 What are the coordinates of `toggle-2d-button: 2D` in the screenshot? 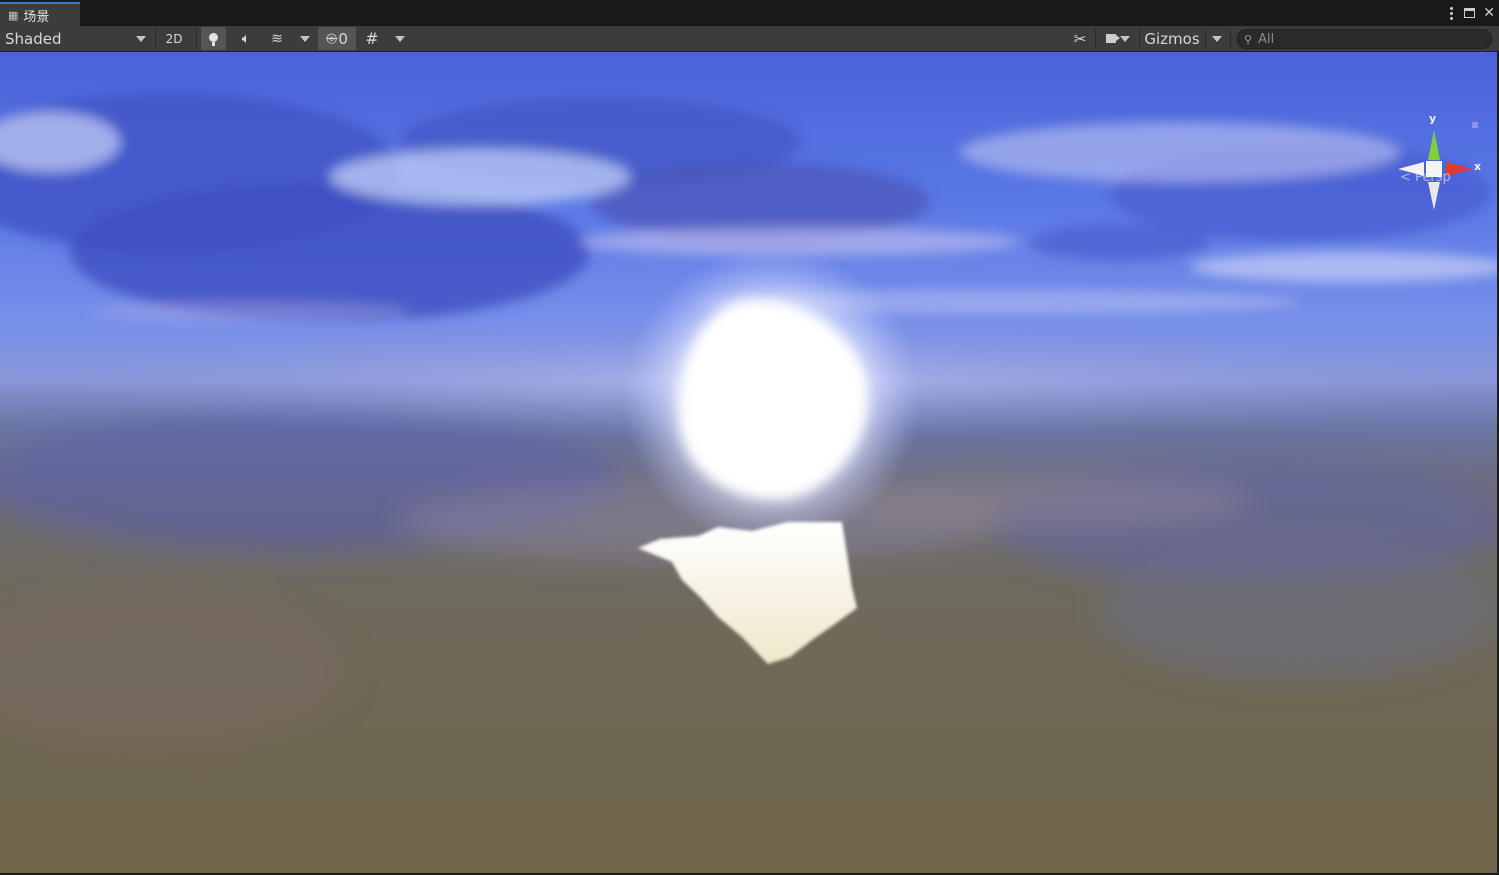 It's located at (174, 38).